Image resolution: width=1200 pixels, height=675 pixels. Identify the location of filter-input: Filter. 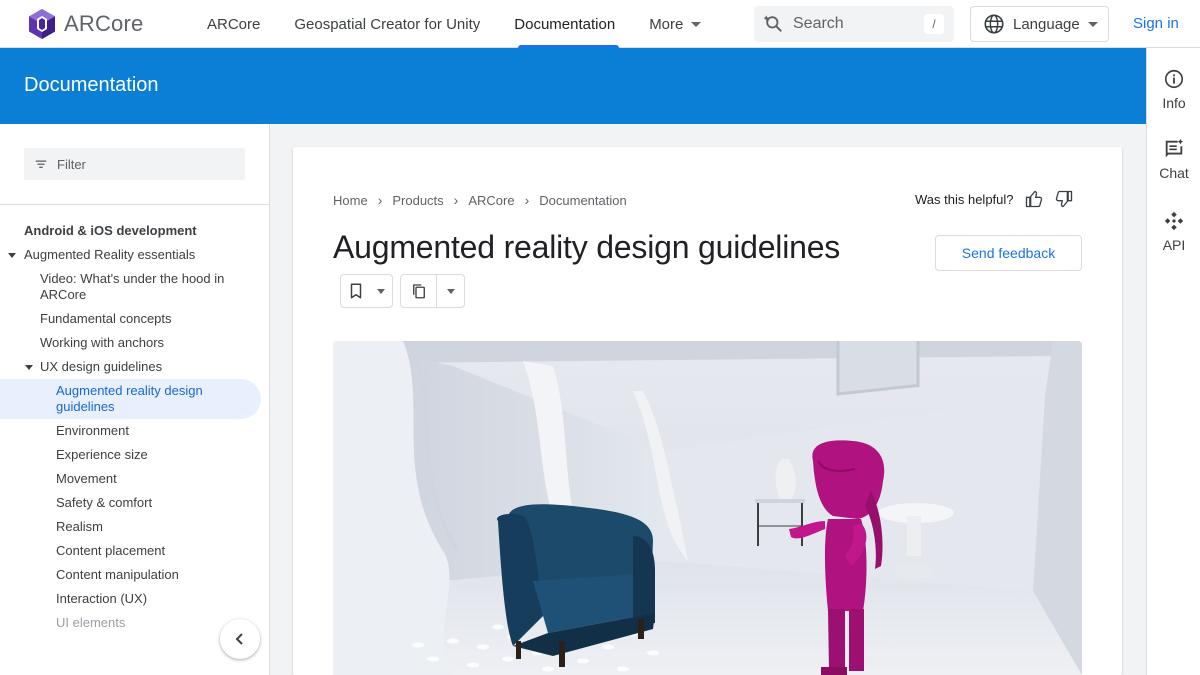
(134, 164).